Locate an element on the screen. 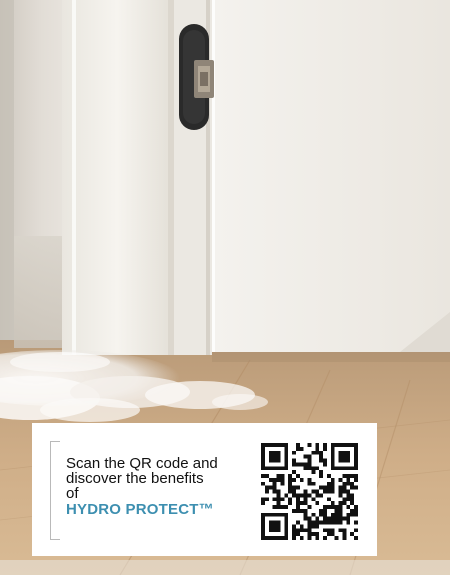 The image size is (450, 575). brand-name: HYDRO PROTECT™ is located at coordinates (140, 509).